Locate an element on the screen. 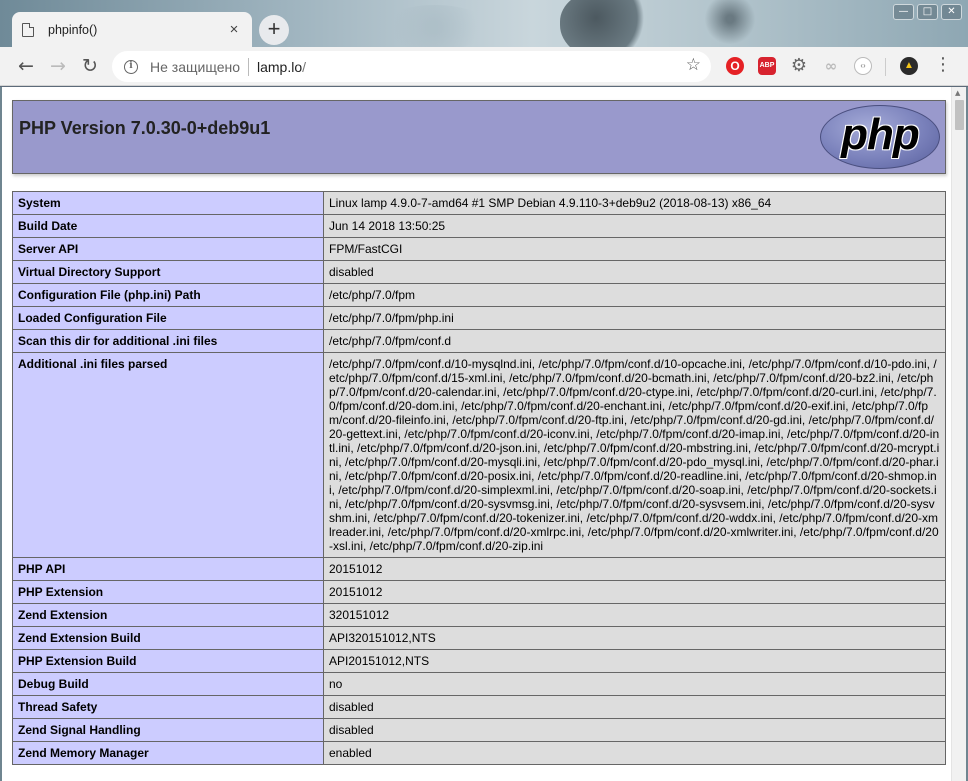 Image resolution: width=968 pixels, height=781 pixels. linux-tux-icon: ▲ is located at coordinates (909, 66).